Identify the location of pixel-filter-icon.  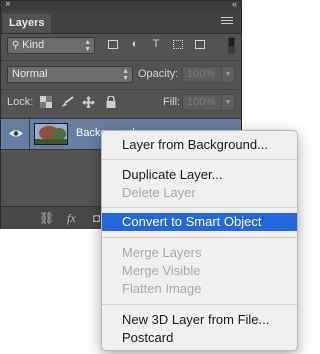
(113, 44).